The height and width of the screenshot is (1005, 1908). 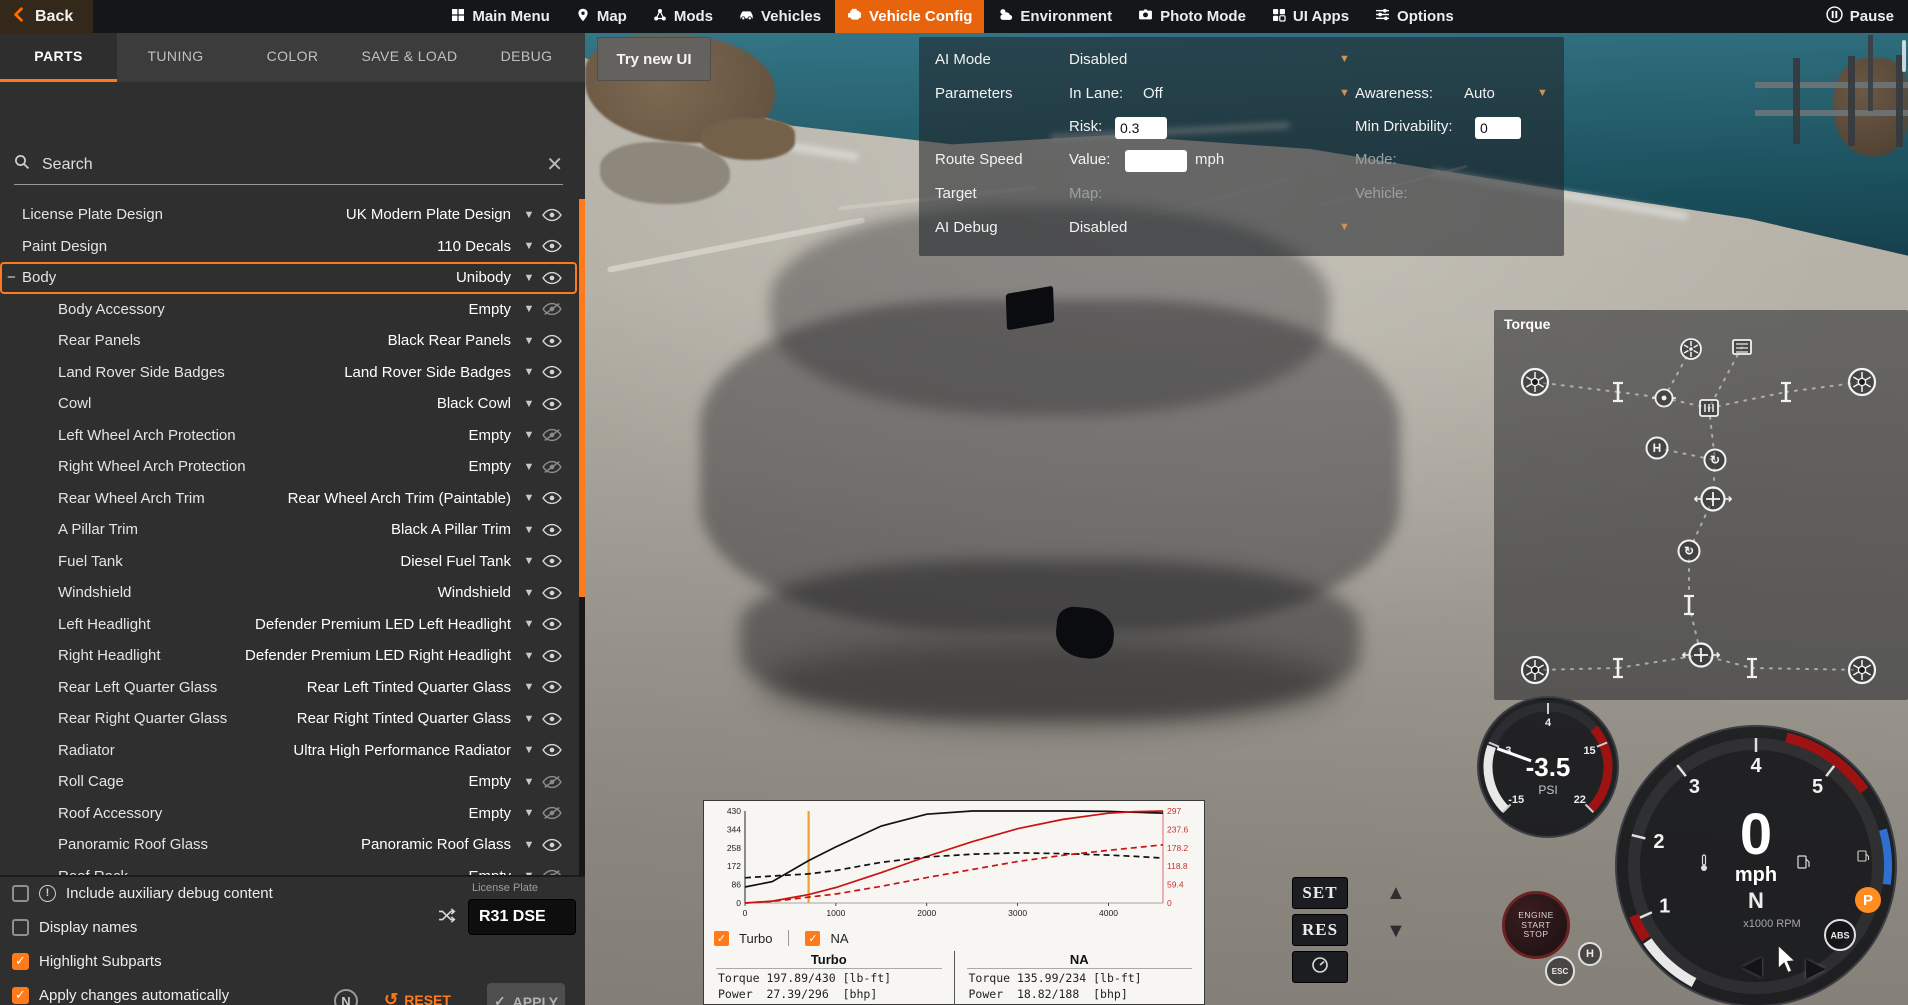 What do you see at coordinates (582, 398) in the screenshot?
I see `parts-scrollbar-thumb` at bounding box center [582, 398].